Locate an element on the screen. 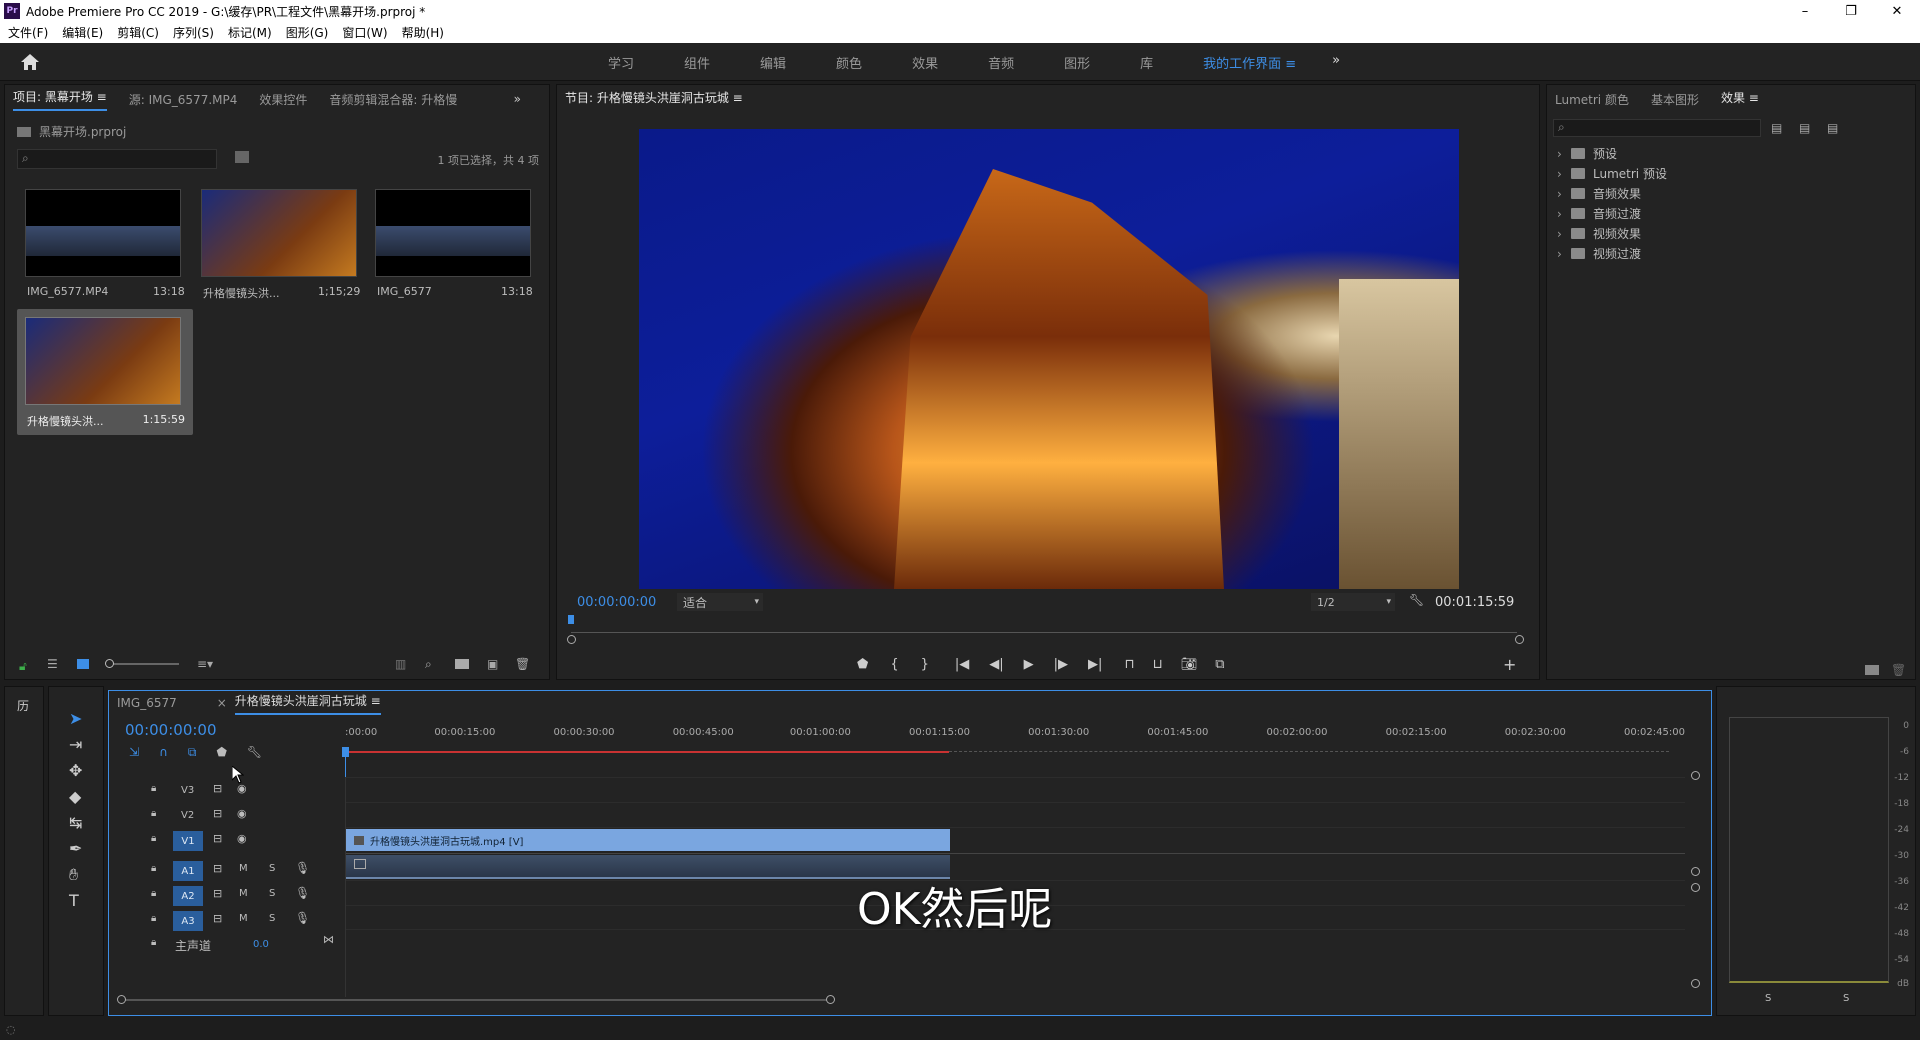 The height and width of the screenshot is (1040, 1920). zoom-handle-left is located at coordinates (571, 639).